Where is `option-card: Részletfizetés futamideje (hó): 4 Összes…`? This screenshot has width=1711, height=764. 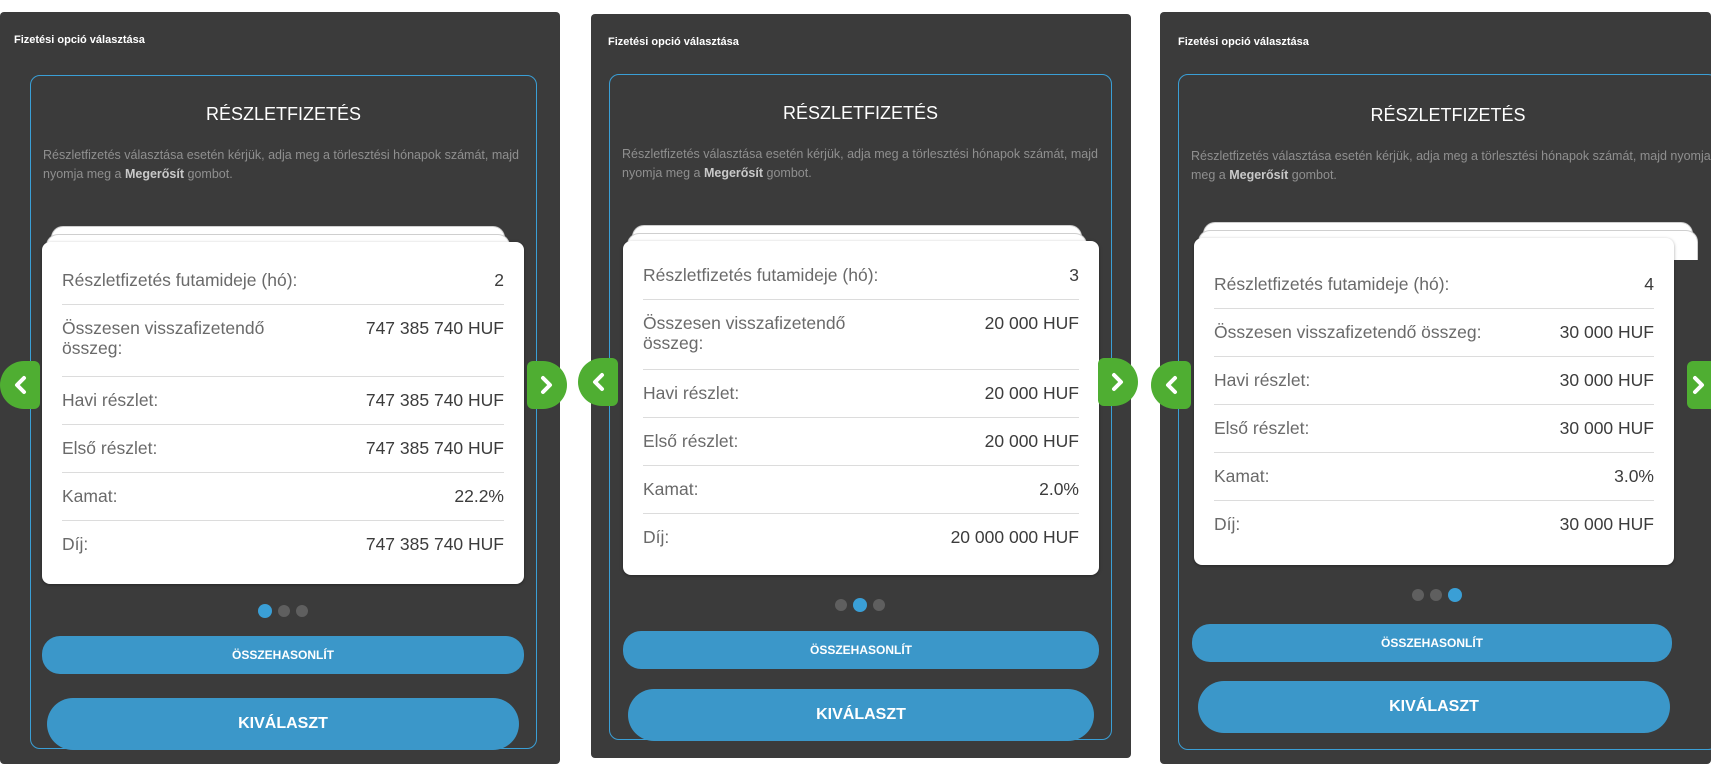 option-card: Részletfizetés futamideje (hó): 4 Összes… is located at coordinates (1434, 401).